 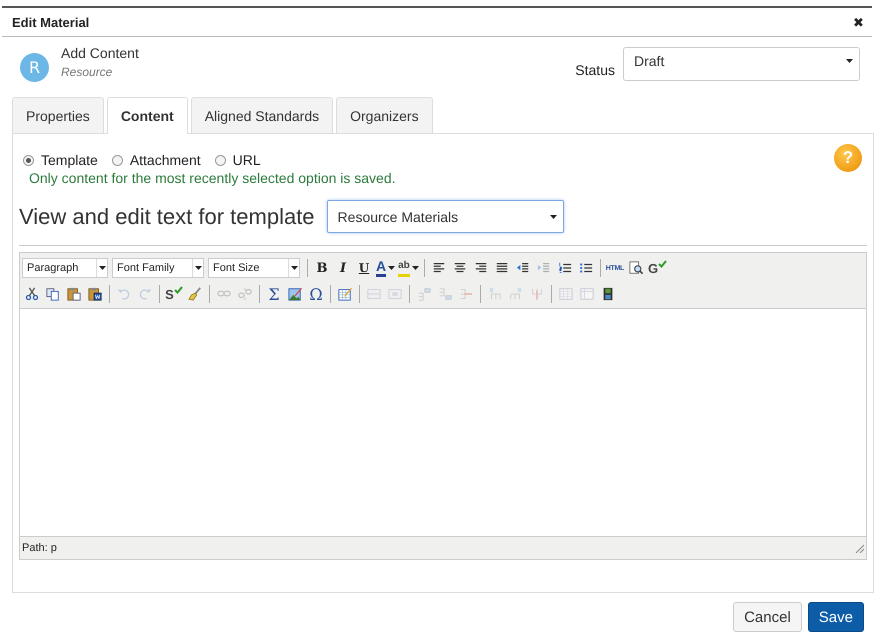 What do you see at coordinates (595, 70) in the screenshot?
I see `status-label: Status` at bounding box center [595, 70].